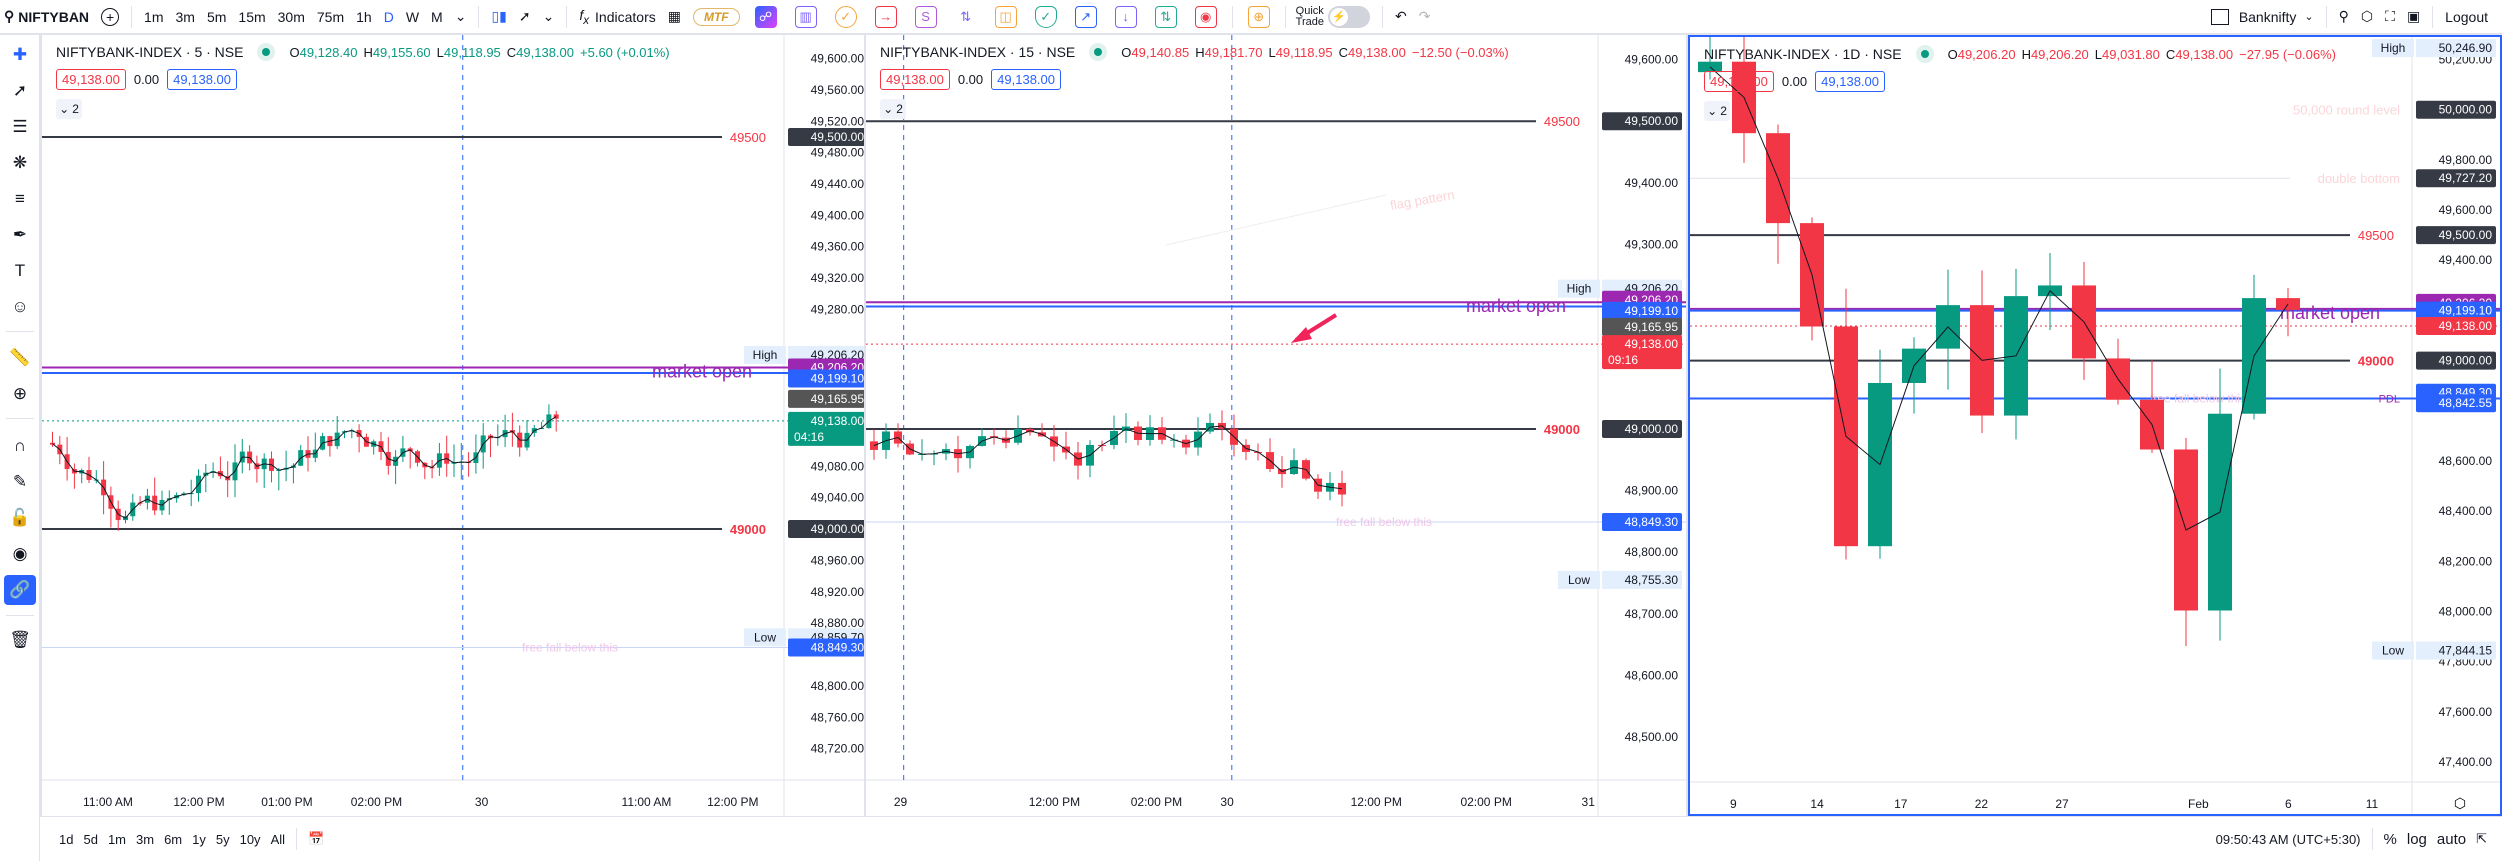  Describe the element at coordinates (2367, 17) in the screenshot. I see `settings-button: ⬡` at that location.